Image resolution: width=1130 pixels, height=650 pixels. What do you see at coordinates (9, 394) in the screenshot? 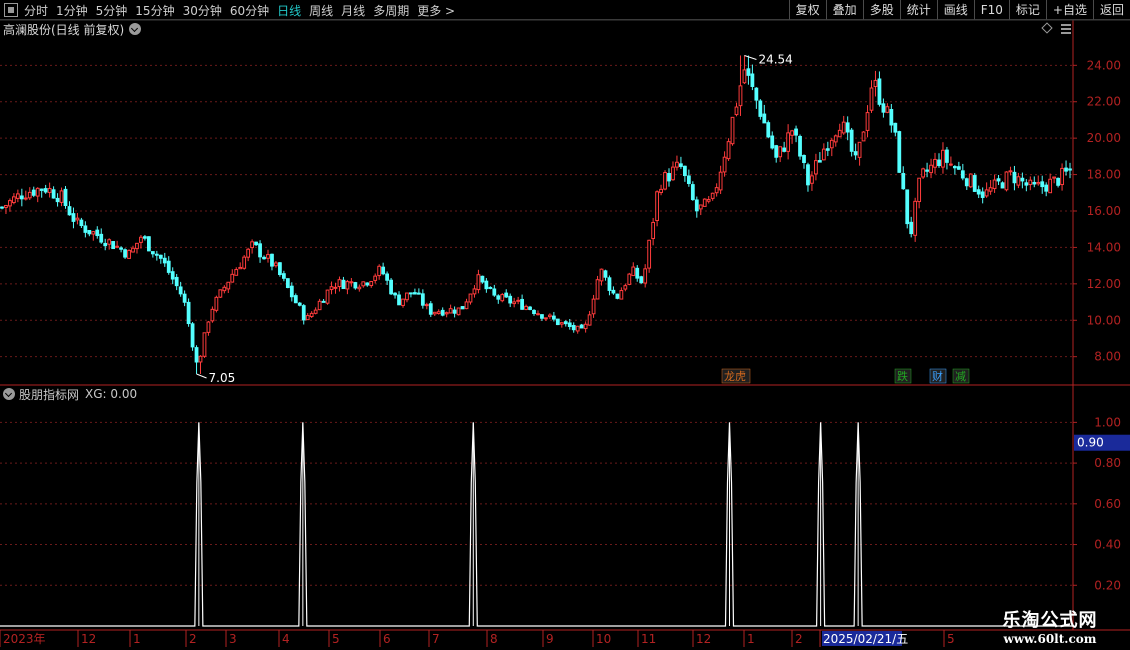
I see `chevron-down-icon` at bounding box center [9, 394].